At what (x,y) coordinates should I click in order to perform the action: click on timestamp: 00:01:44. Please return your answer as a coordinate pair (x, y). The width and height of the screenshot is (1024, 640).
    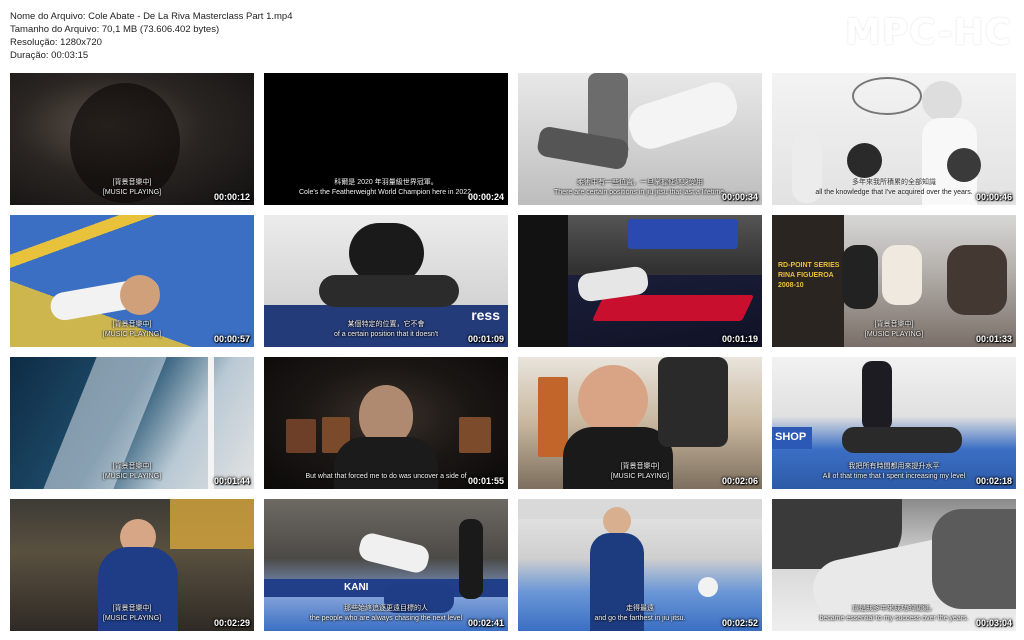
    Looking at the image, I should click on (231, 481).